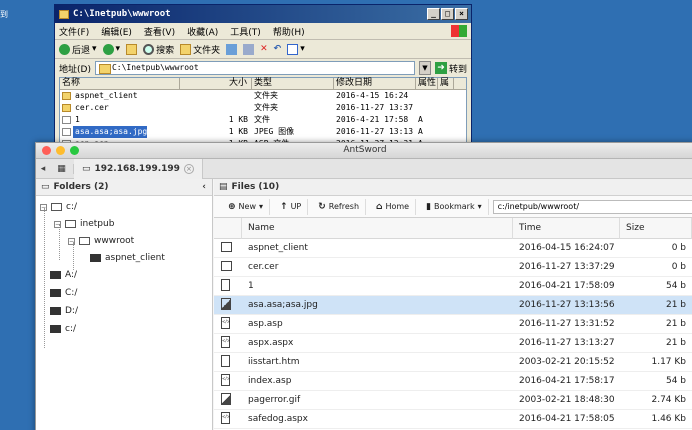  I want to click on views-button: ▾, so click(296, 49).